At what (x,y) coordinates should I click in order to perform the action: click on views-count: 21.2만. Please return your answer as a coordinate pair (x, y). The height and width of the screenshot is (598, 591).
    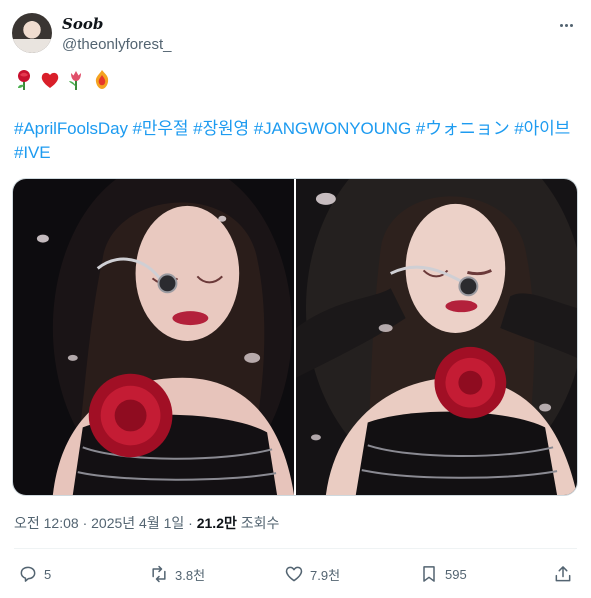
    Looking at the image, I should click on (216, 523).